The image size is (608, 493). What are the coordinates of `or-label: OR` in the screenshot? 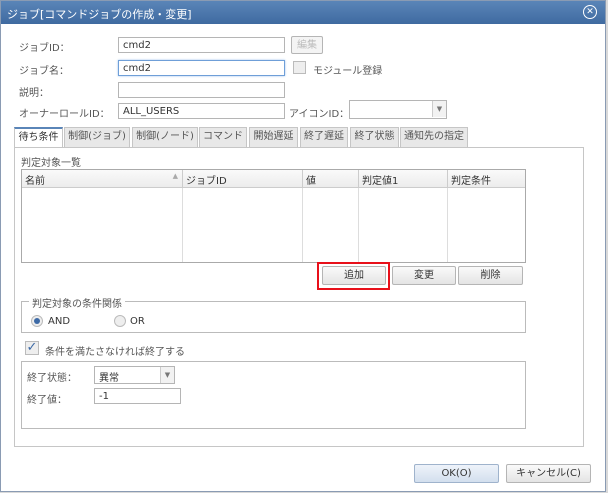 It's located at (137, 321).